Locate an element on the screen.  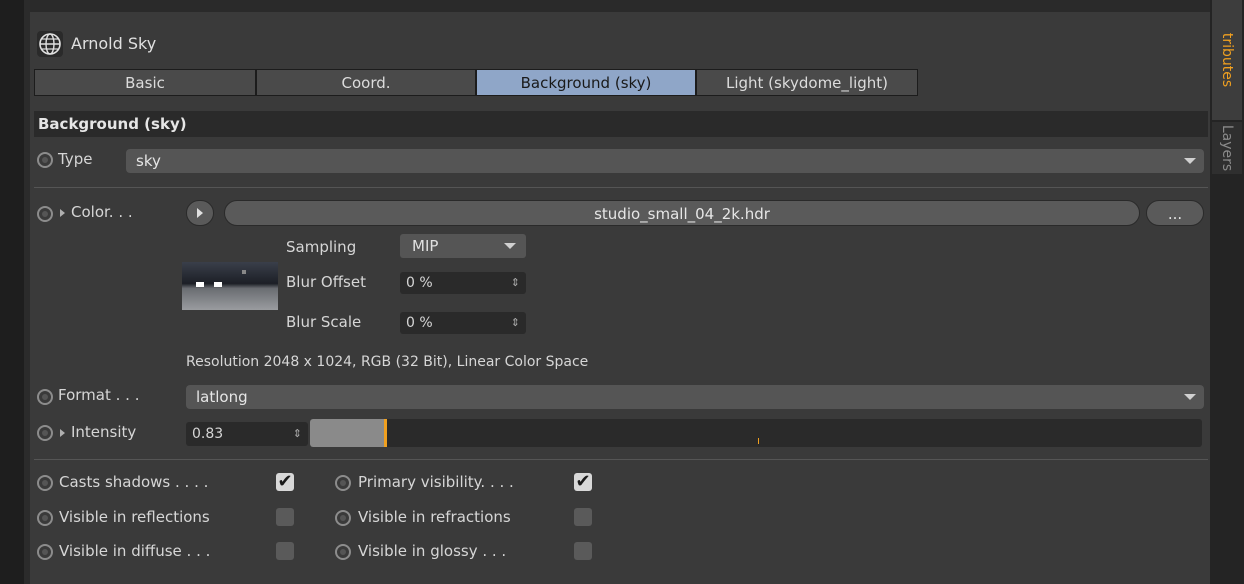
section-header: Background (sky) is located at coordinates (621, 124).